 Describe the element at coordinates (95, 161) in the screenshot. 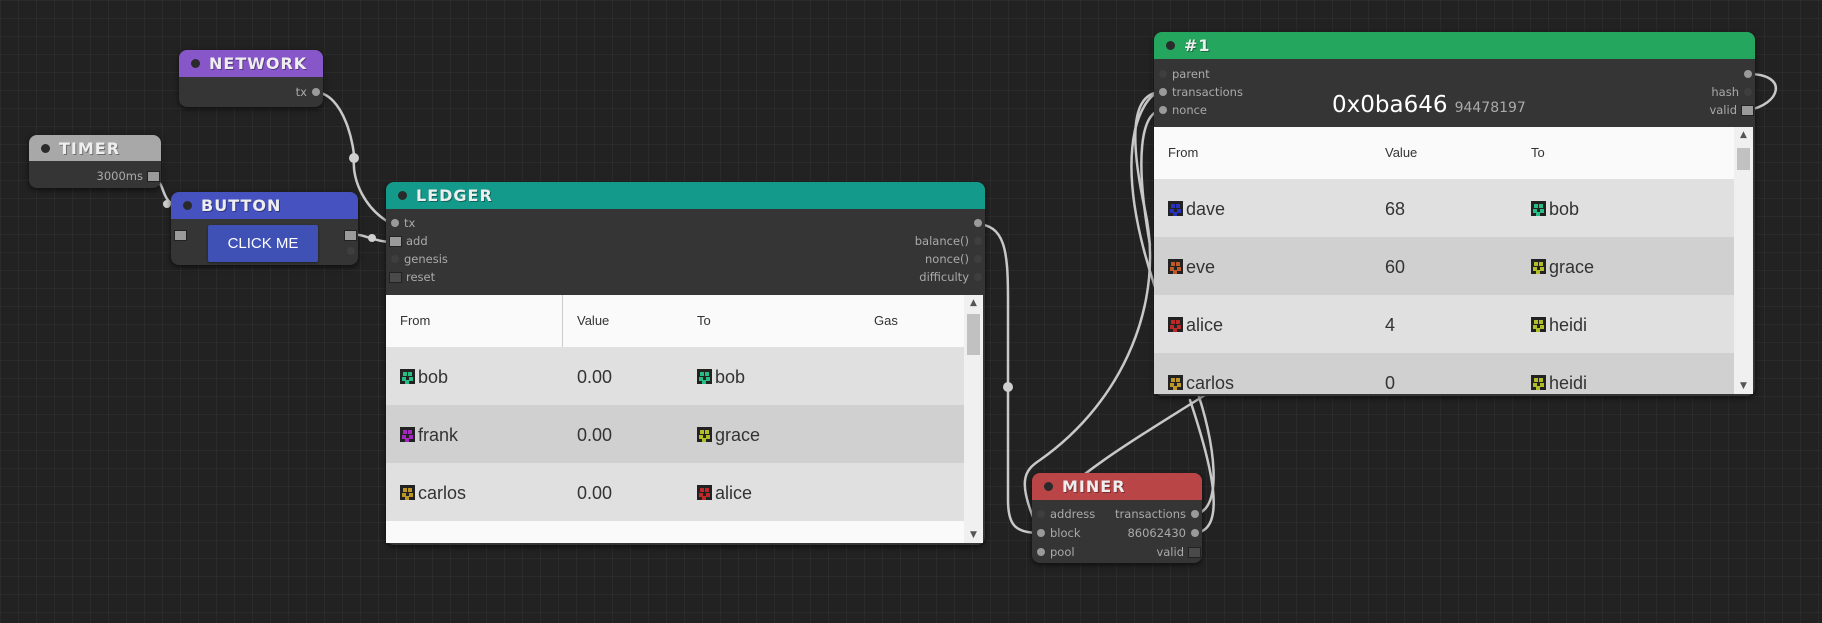

I see `timer-node: TIMER 3000ms` at that location.